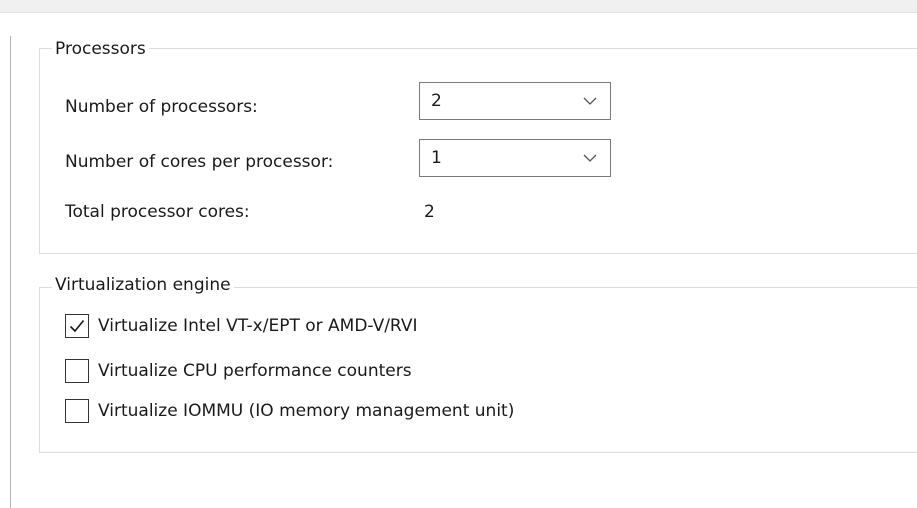 This screenshot has width=917, height=508. What do you see at coordinates (199, 162) in the screenshot?
I see `cores-per-processor-label: Number of cores per processor:` at bounding box center [199, 162].